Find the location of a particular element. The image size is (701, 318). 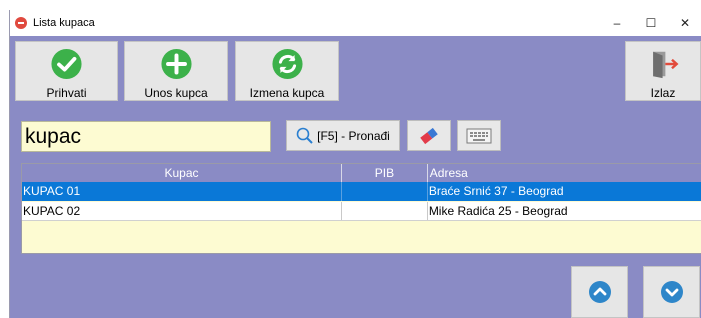

table-row: KUPAC 01 Braće Srnić 37 - Beograd is located at coordinates (361, 191).